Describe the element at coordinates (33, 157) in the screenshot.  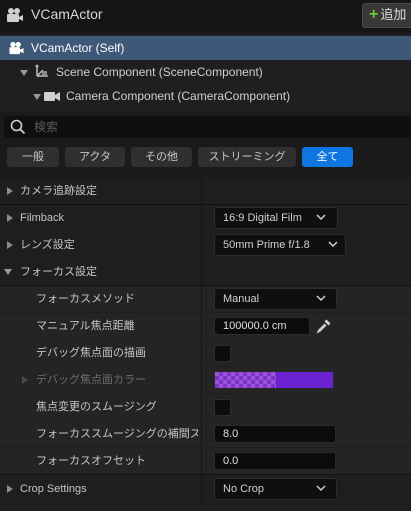
I see `filter-tab-general: 一般` at that location.